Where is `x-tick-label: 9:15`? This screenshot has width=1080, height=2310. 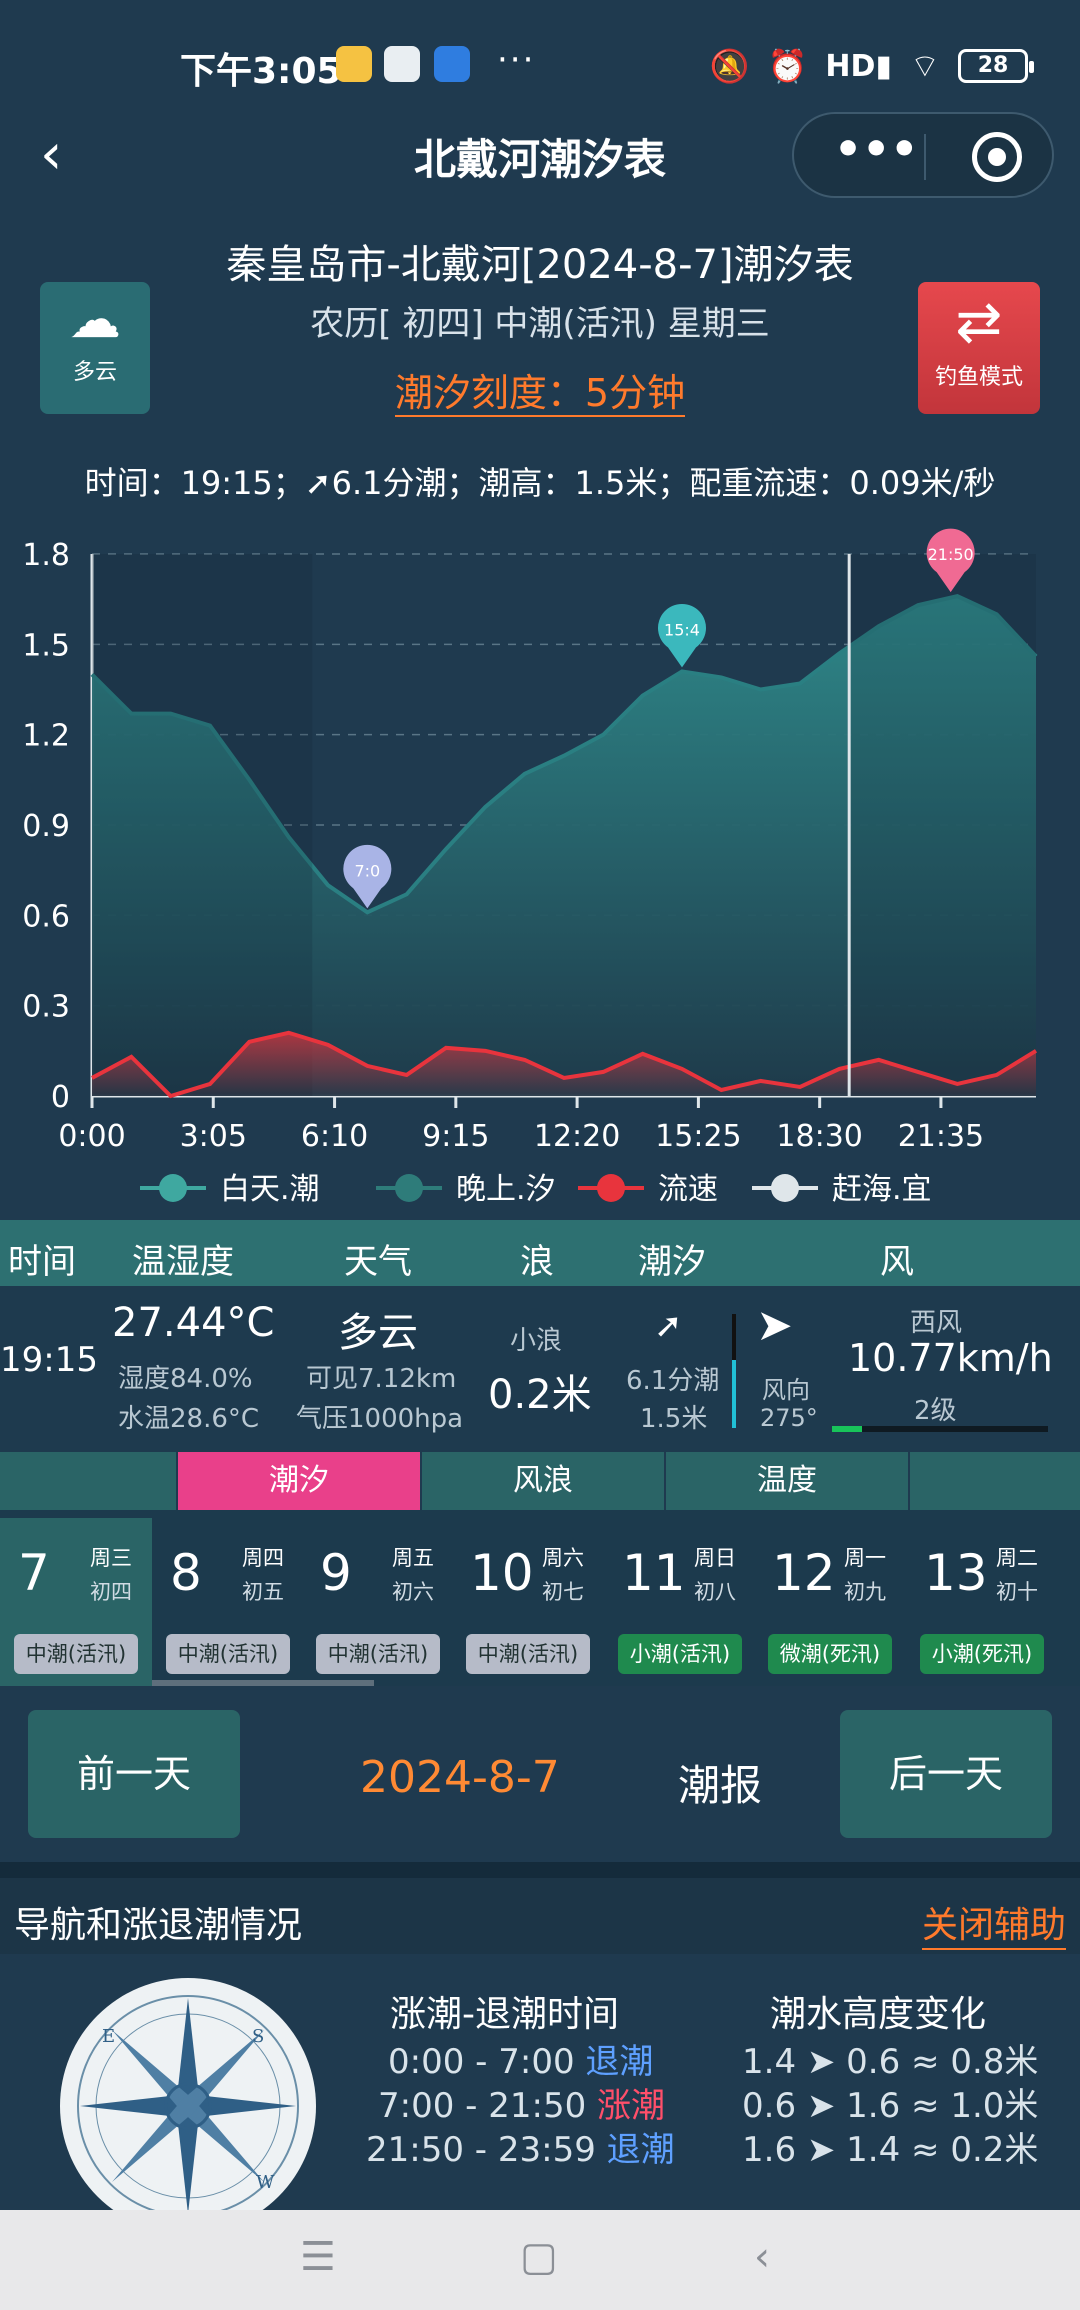
x-tick-label: 9:15 is located at coordinates (455, 1136).